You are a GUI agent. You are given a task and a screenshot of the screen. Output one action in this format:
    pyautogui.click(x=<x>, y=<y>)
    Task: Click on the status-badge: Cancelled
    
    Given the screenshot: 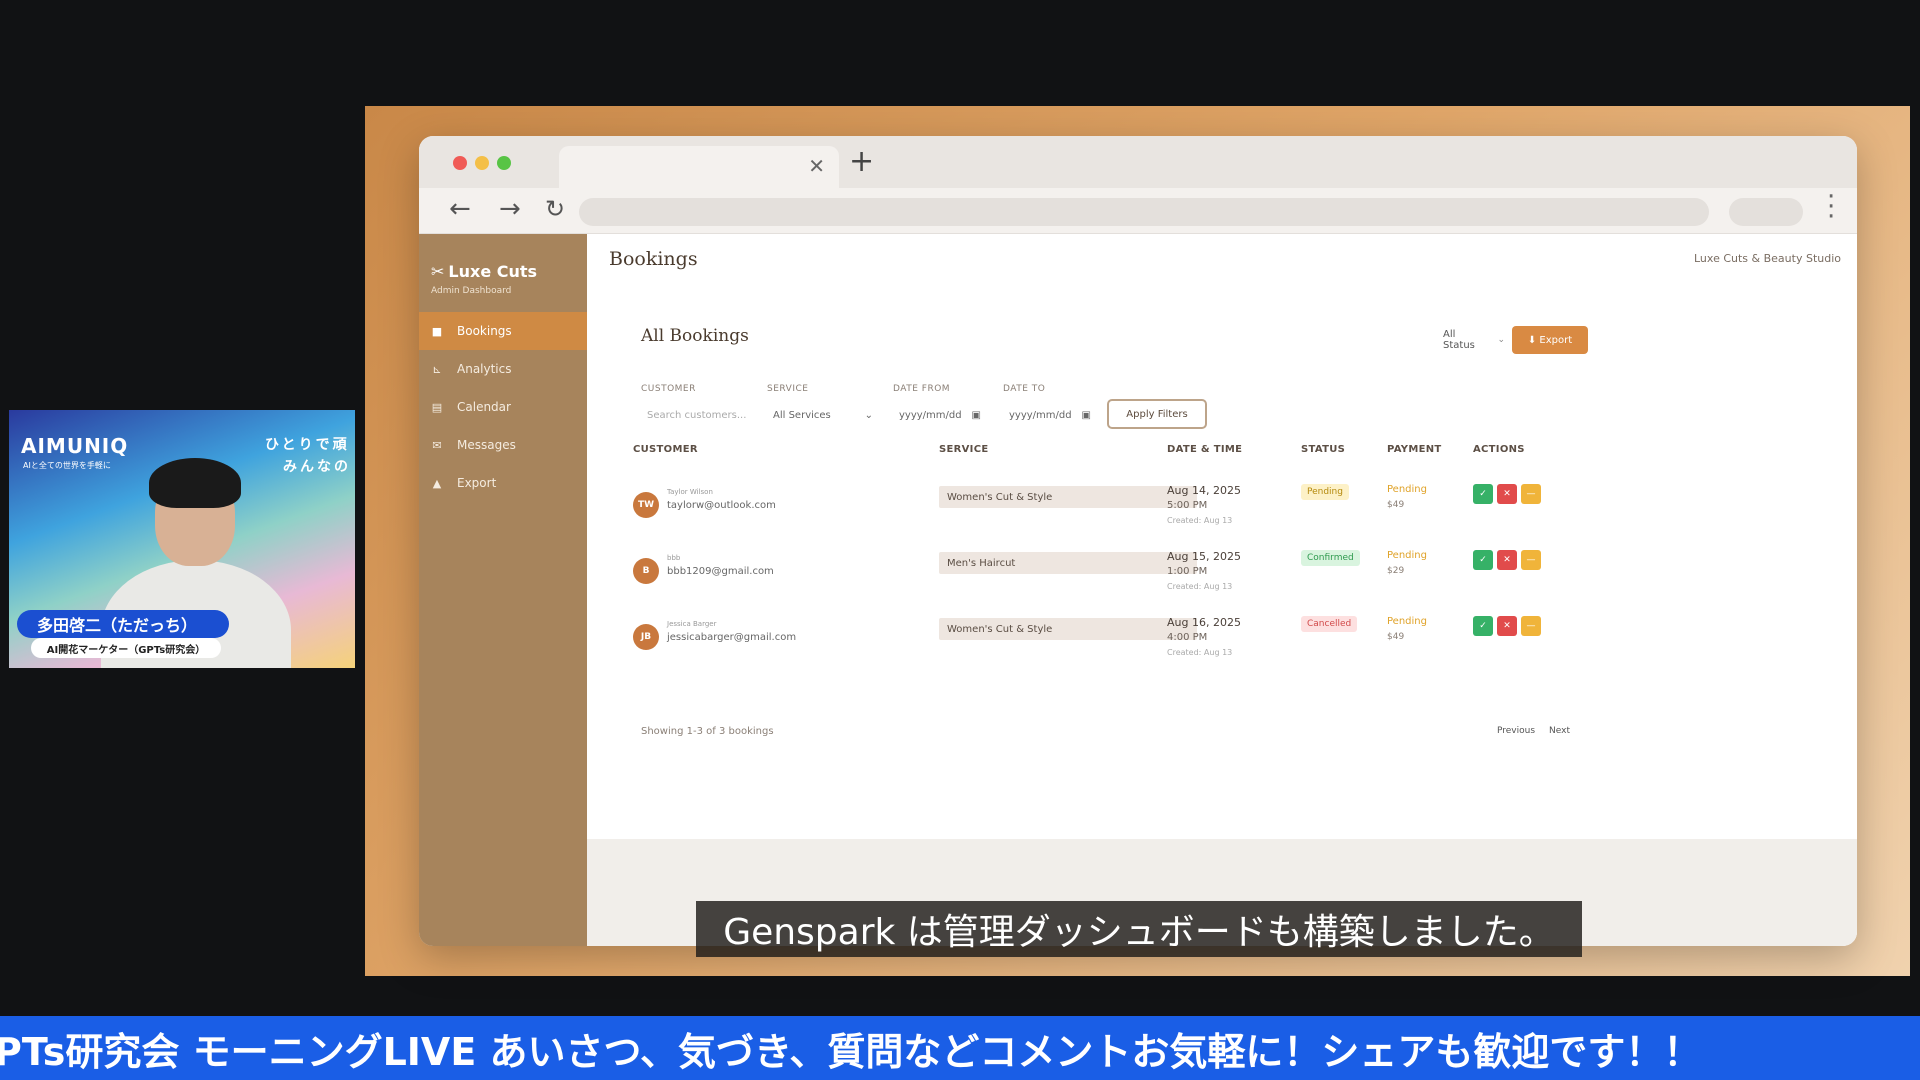 What is the action you would take?
    pyautogui.click(x=1329, y=624)
    